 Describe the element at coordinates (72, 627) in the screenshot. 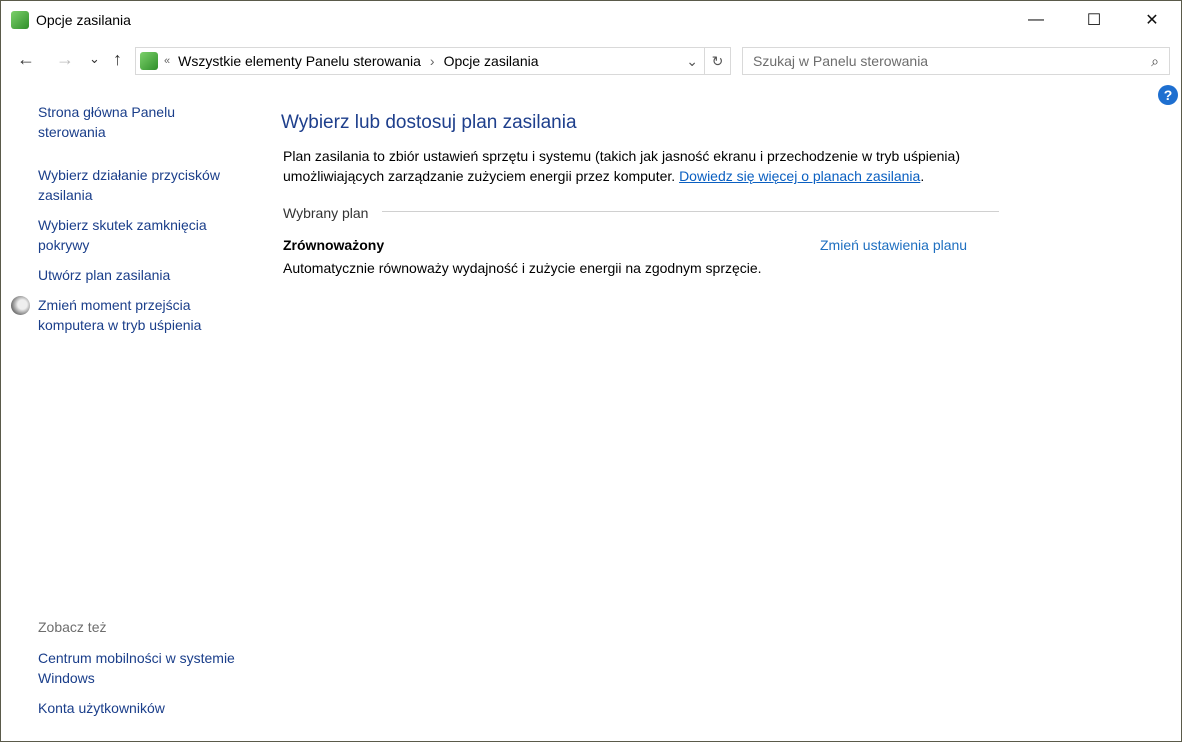

I see `see-also-label: Zobacz też` at that location.